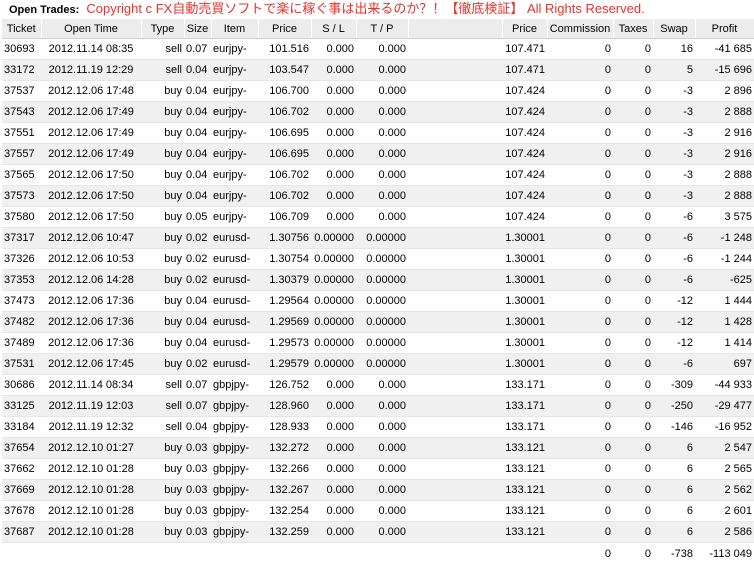  I want to click on cell-open-price: 1.30754, so click(284, 259).